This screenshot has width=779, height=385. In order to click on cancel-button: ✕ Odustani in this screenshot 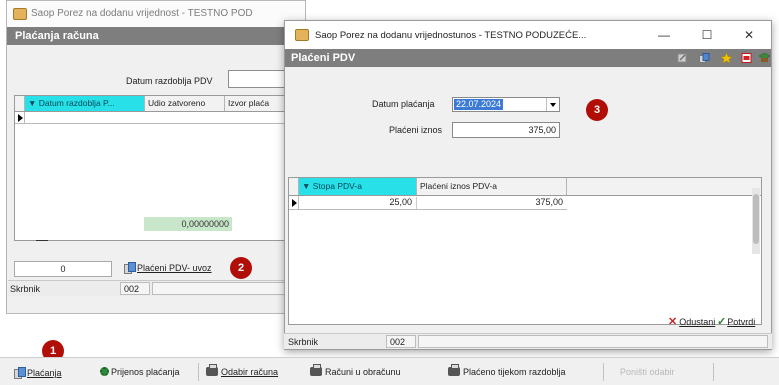, I will do `click(691, 321)`.